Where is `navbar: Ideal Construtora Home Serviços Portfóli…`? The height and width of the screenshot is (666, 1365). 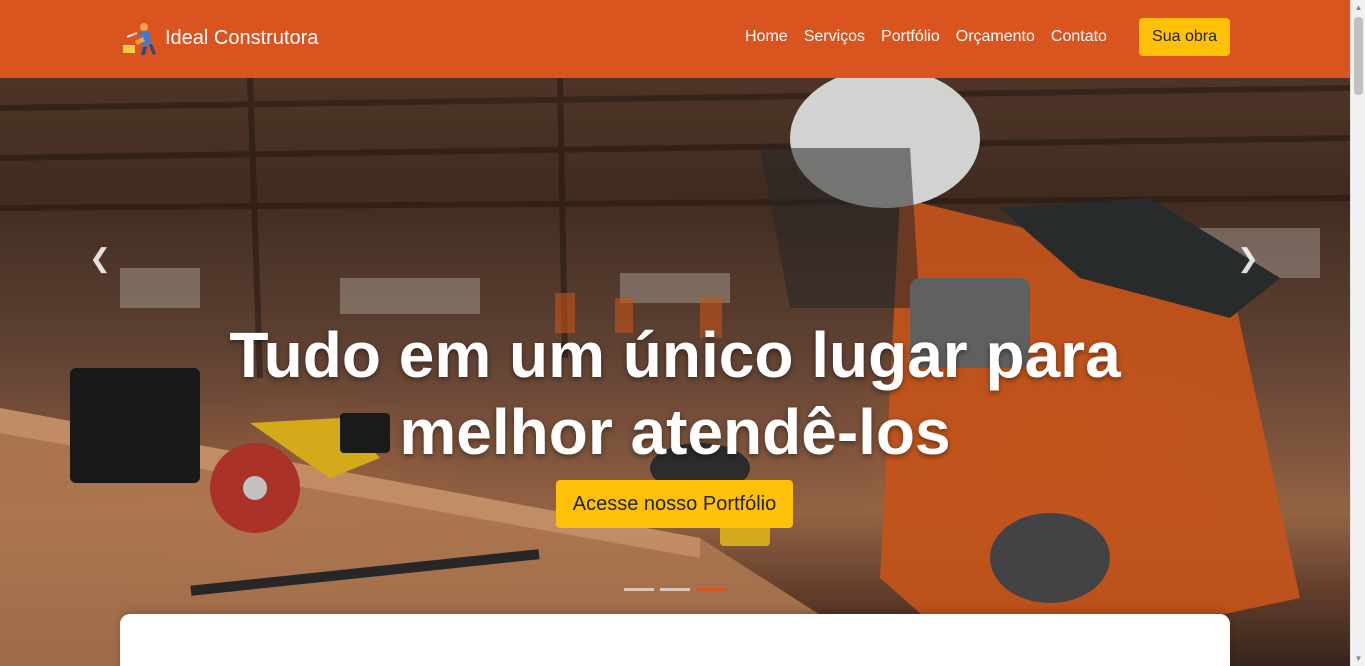 navbar: Ideal Construtora Home Serviços Portfóli… is located at coordinates (675, 39).